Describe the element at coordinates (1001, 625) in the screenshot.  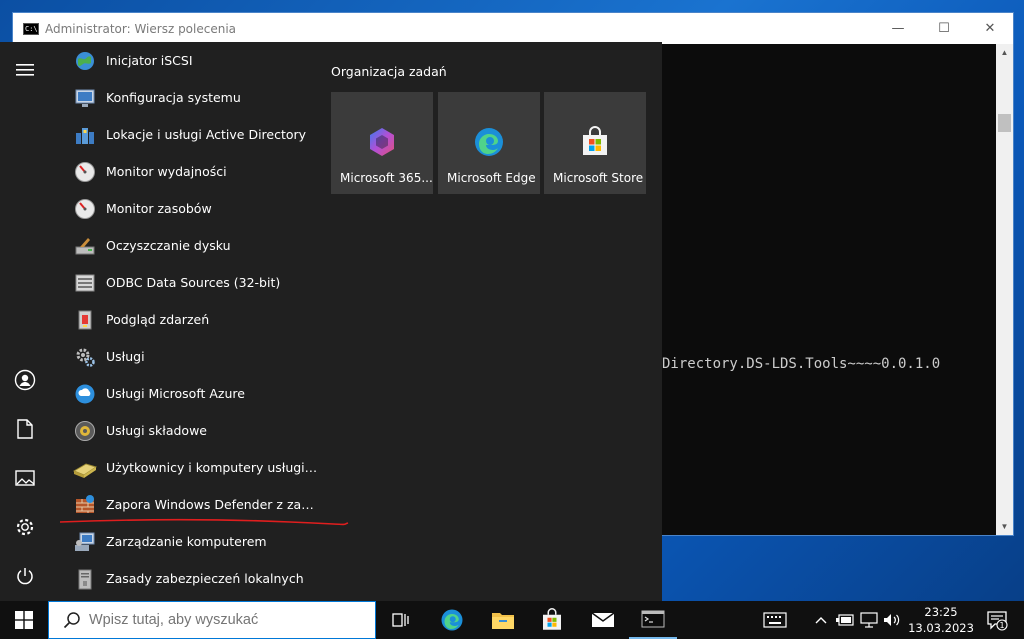
I see `notification-count: 1` at that location.